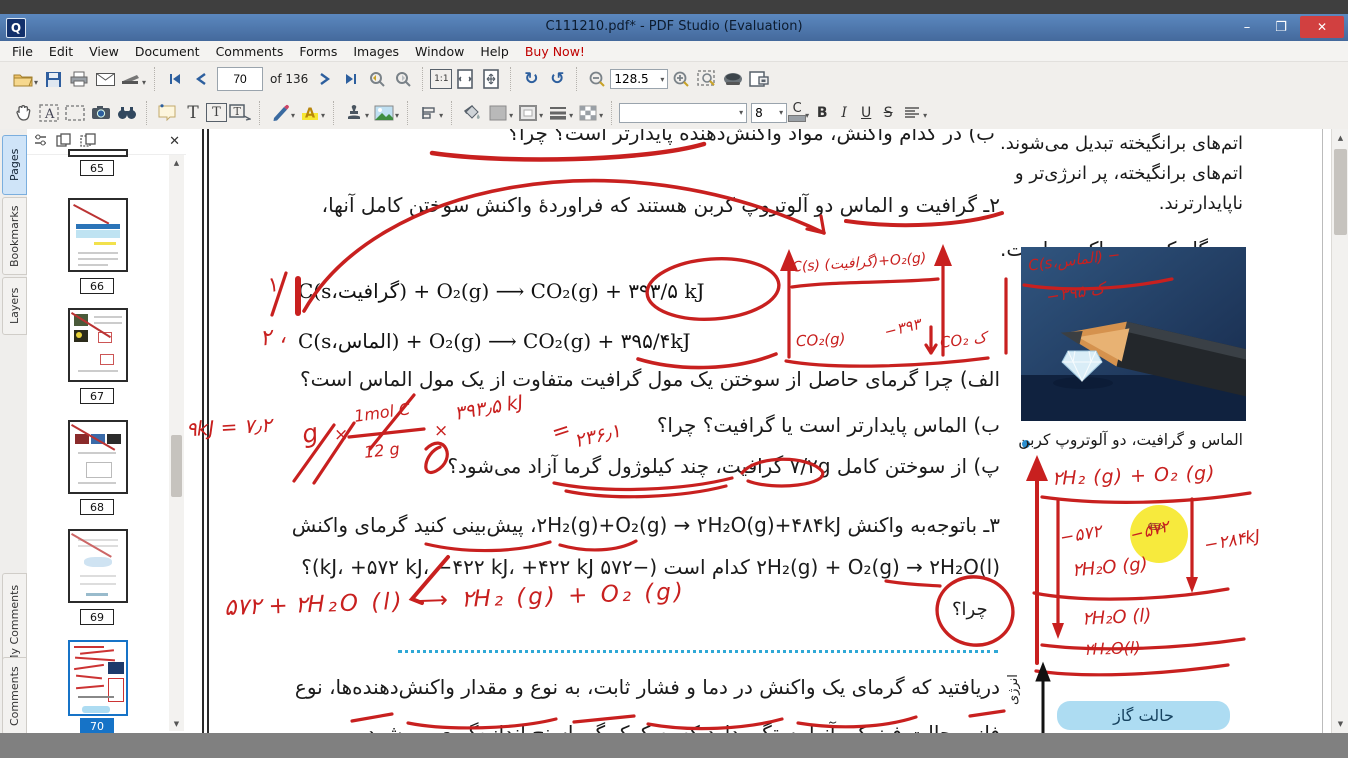  I want to click on highlighter-caret-icon: ▾, so click(323, 115).